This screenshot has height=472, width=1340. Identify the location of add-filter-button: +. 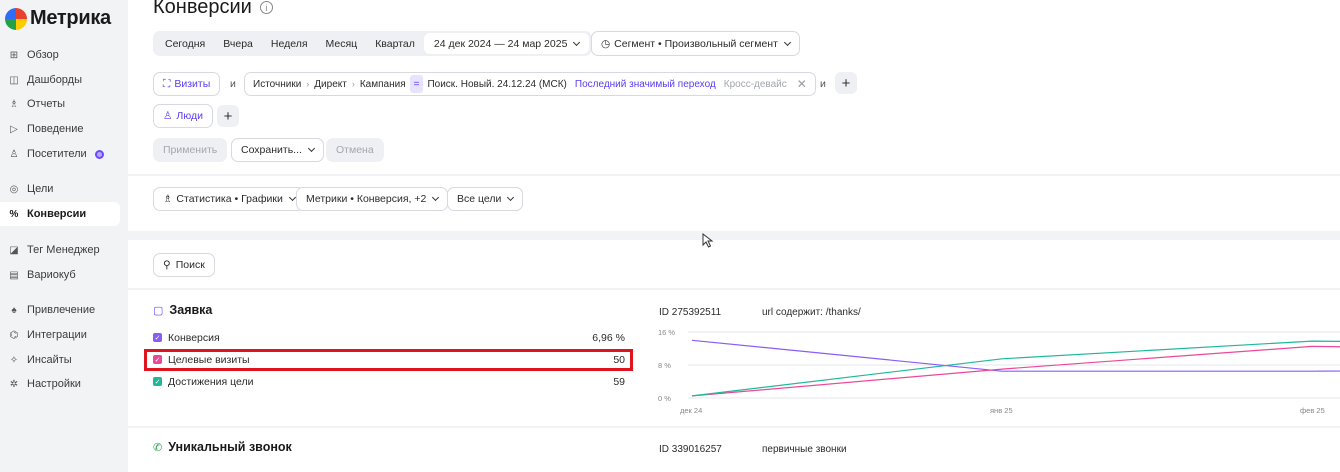
(846, 83).